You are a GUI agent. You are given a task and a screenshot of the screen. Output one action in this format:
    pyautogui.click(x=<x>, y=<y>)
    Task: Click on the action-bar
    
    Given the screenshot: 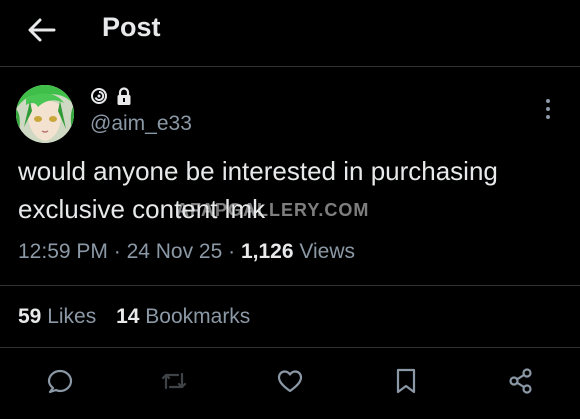 What is the action you would take?
    pyautogui.click(x=290, y=380)
    